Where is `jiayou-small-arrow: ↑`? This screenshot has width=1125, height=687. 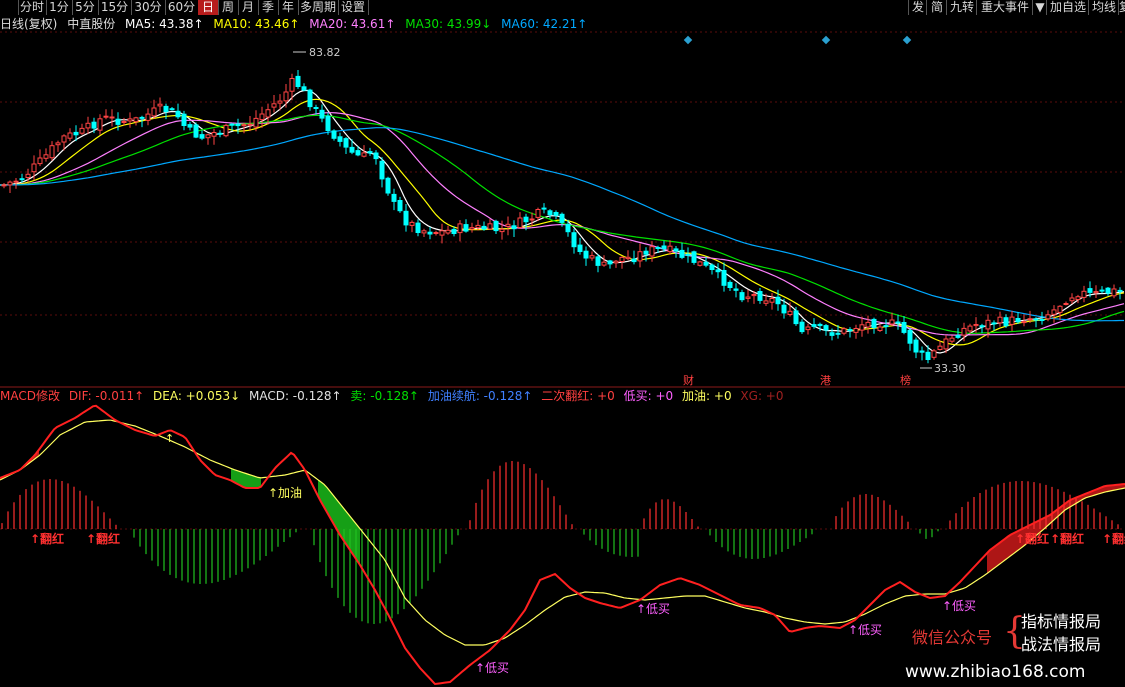 jiayou-small-arrow: ↑ is located at coordinates (169, 438).